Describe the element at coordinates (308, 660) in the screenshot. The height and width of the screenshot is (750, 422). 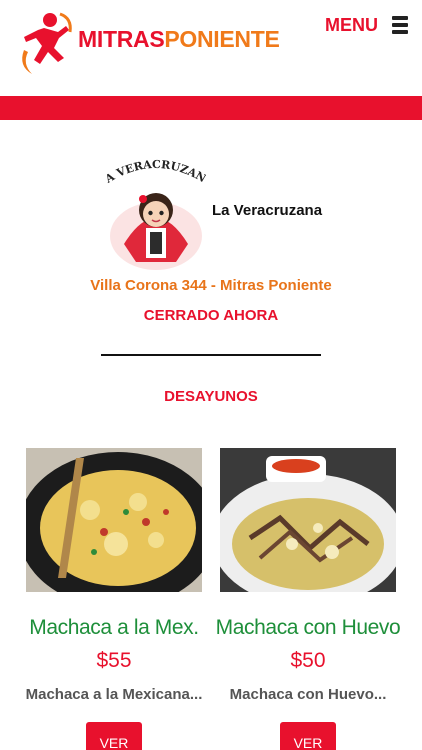
I see `menu-item-price: $50` at that location.